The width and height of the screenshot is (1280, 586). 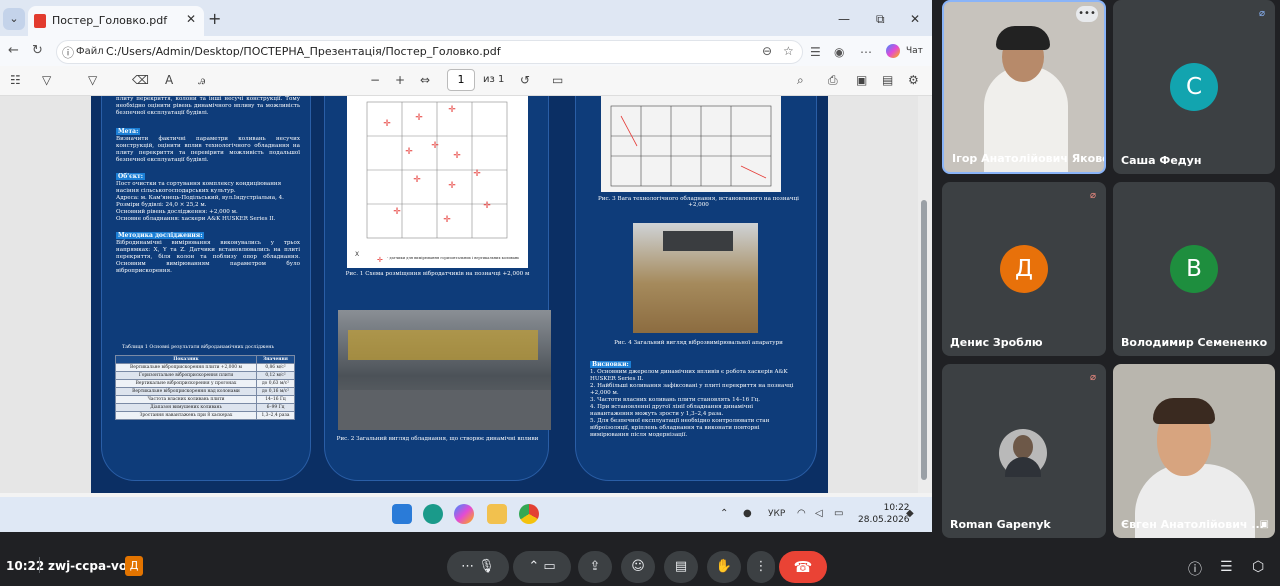 I want to click on windows-start-icon, so click(x=402, y=514).